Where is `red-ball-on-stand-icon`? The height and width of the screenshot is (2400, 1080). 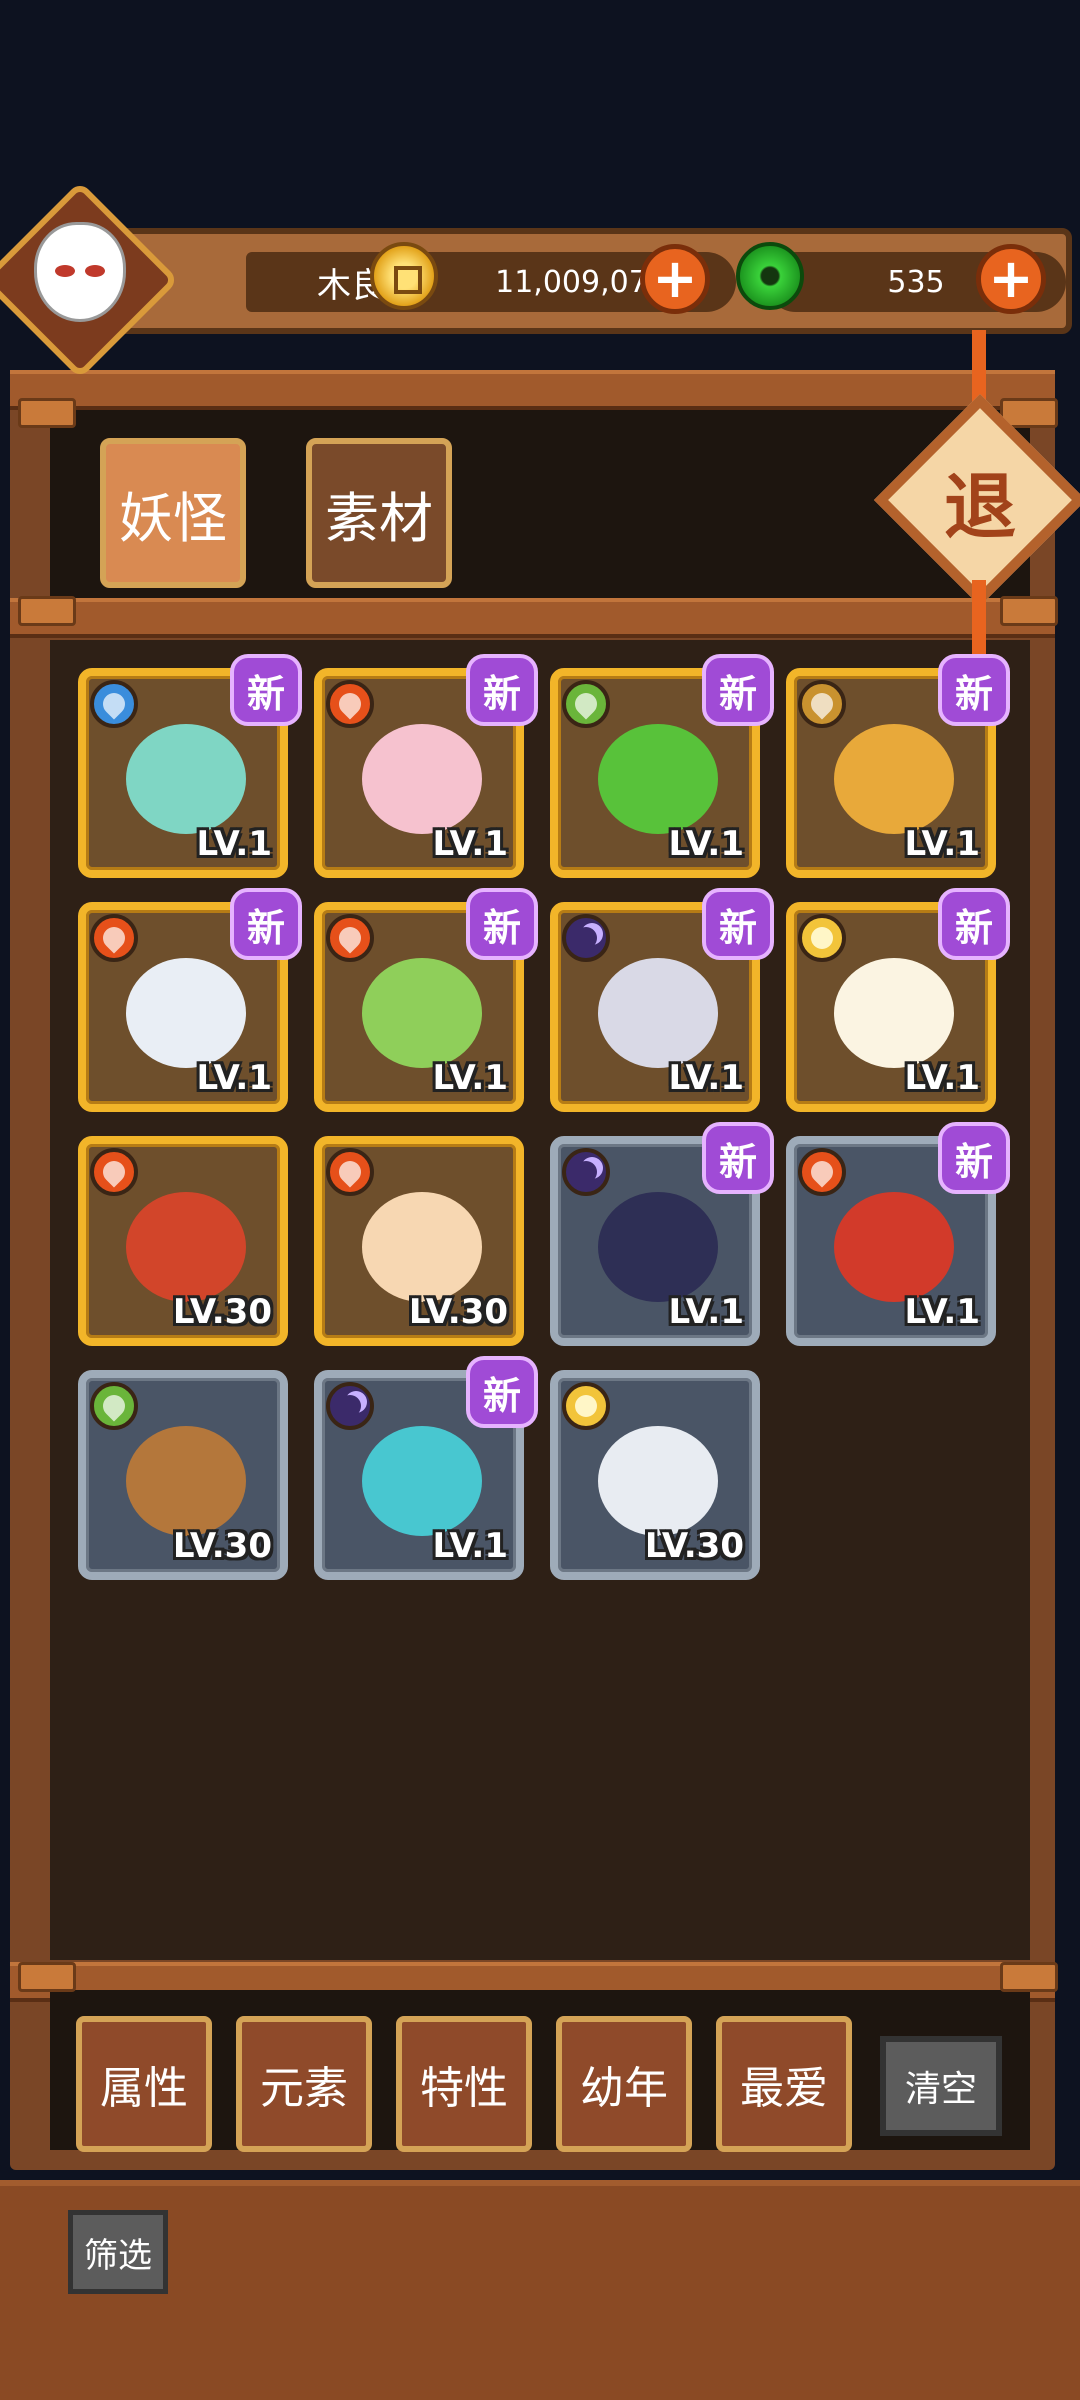
red-ball-on-stand-icon is located at coordinates (186, 1247).